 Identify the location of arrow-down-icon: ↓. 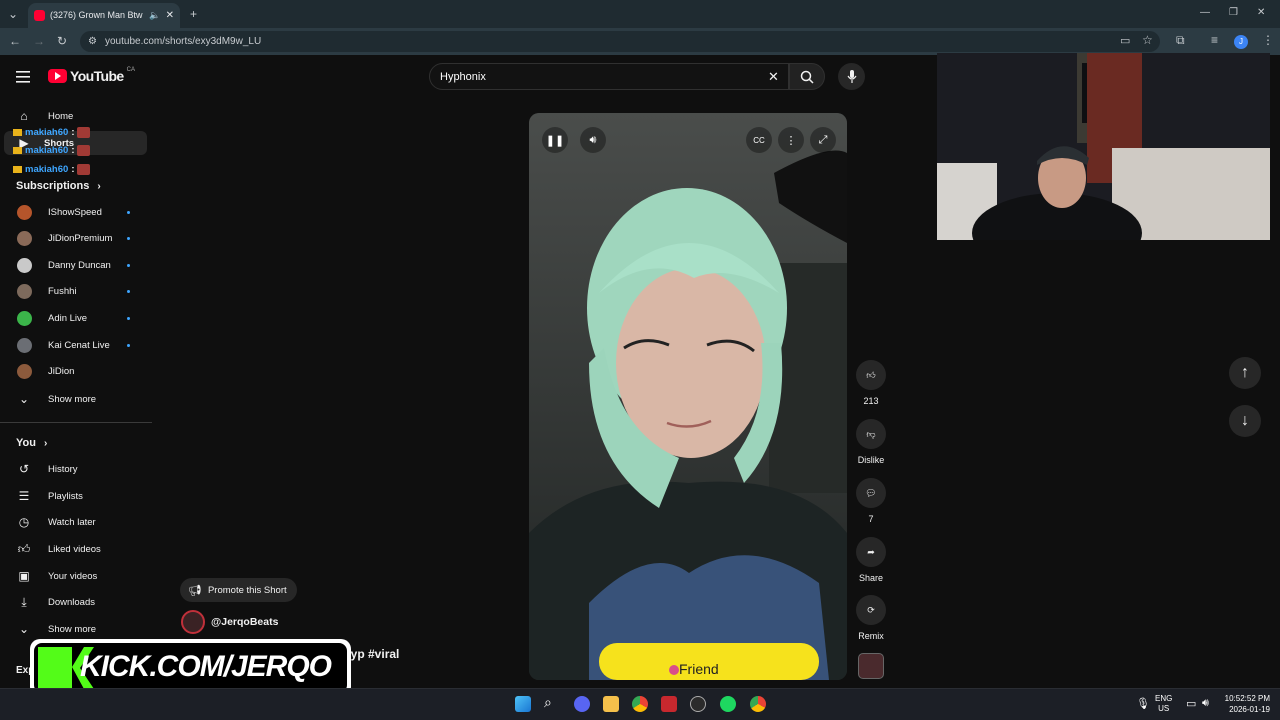
(1245, 420).